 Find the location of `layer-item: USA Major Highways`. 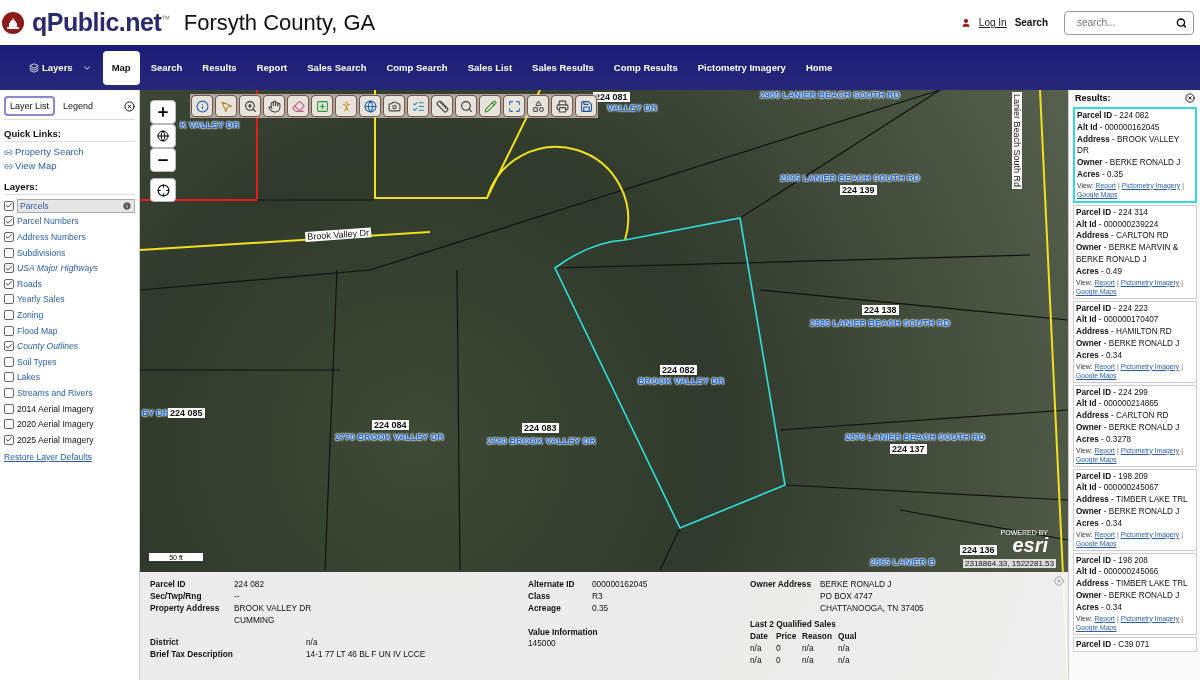

layer-item: USA Major Highways is located at coordinates (57, 268).